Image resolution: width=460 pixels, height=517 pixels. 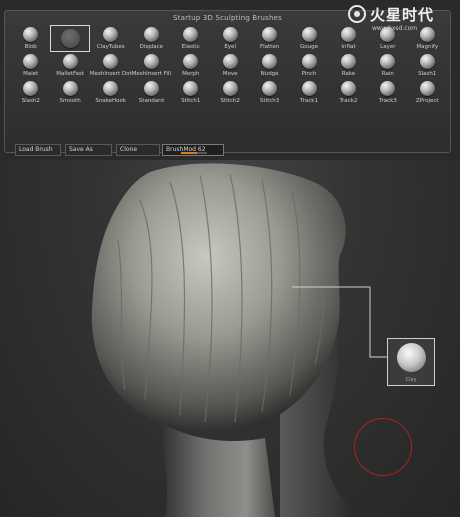 What do you see at coordinates (69, 92) in the screenshot?
I see `brush-item: Smooth` at bounding box center [69, 92].